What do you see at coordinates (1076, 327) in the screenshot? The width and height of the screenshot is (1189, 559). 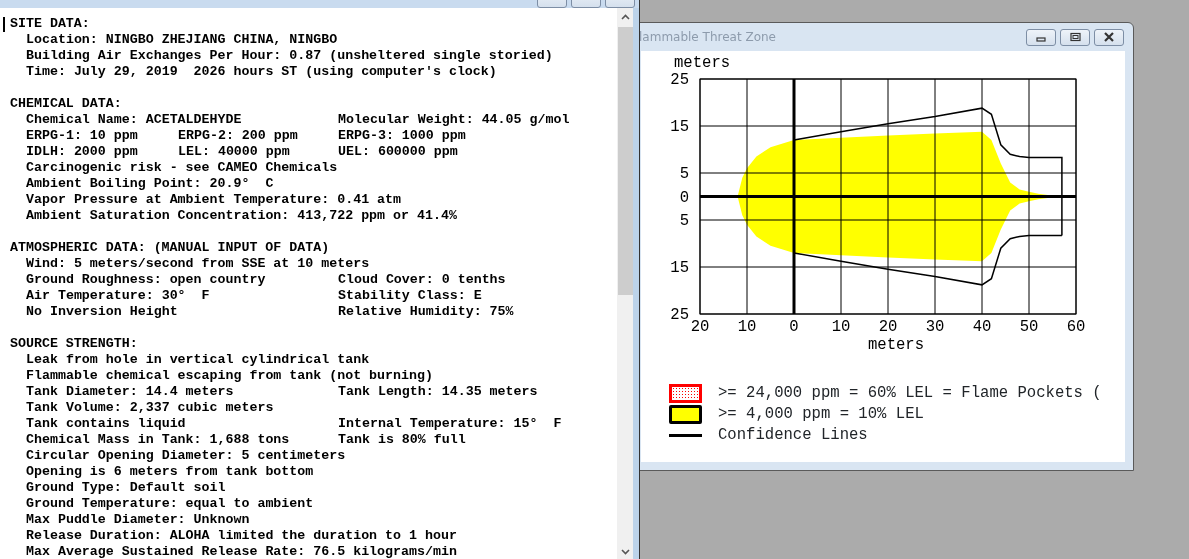 I see `axis-tick-label: 60` at bounding box center [1076, 327].